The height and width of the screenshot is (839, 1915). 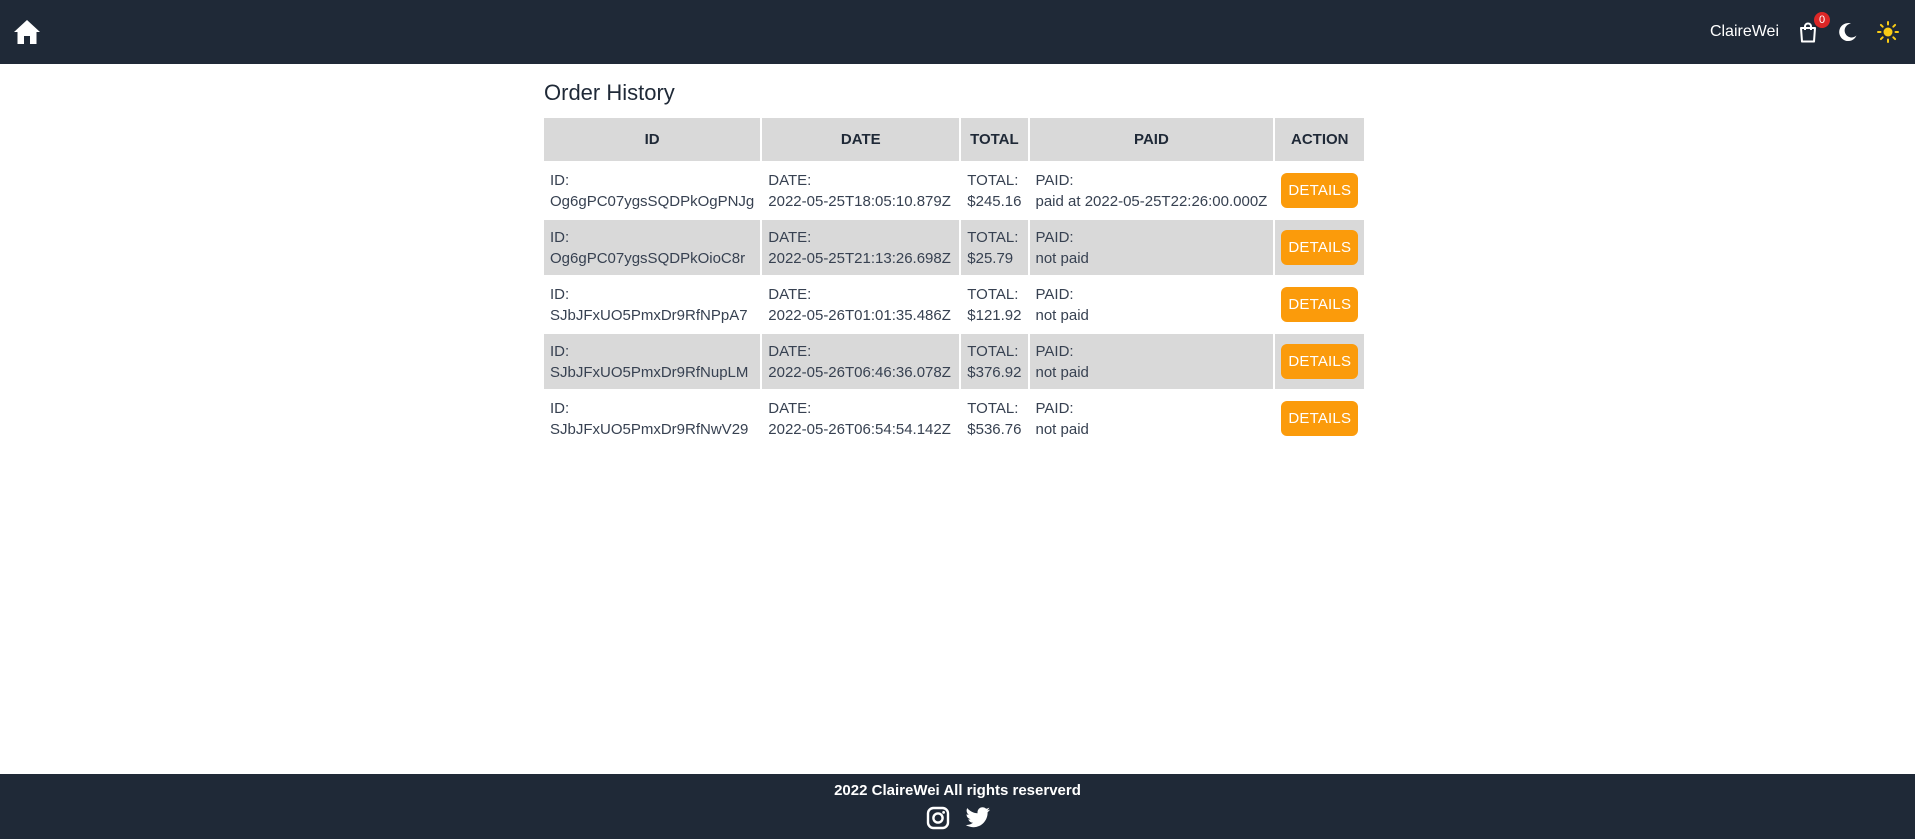 I want to click on order-total-cell: TOTAL: $121.92, so click(x=994, y=304).